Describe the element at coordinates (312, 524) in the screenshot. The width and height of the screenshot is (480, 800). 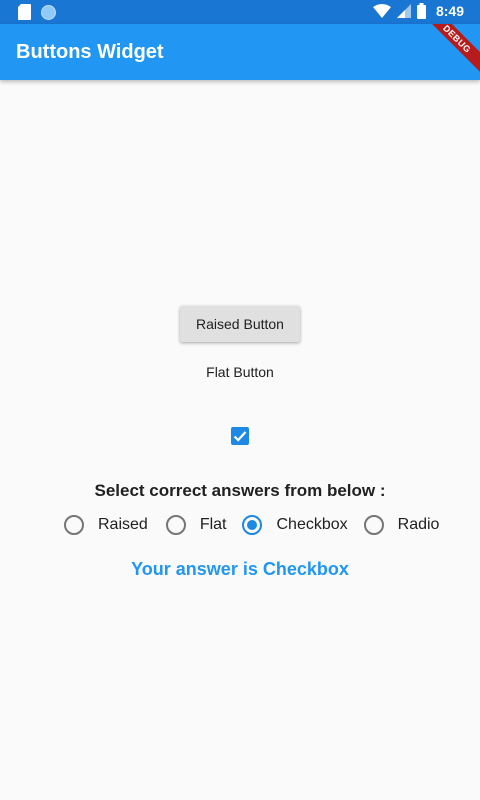
I see `radio-label: Checkbox` at that location.